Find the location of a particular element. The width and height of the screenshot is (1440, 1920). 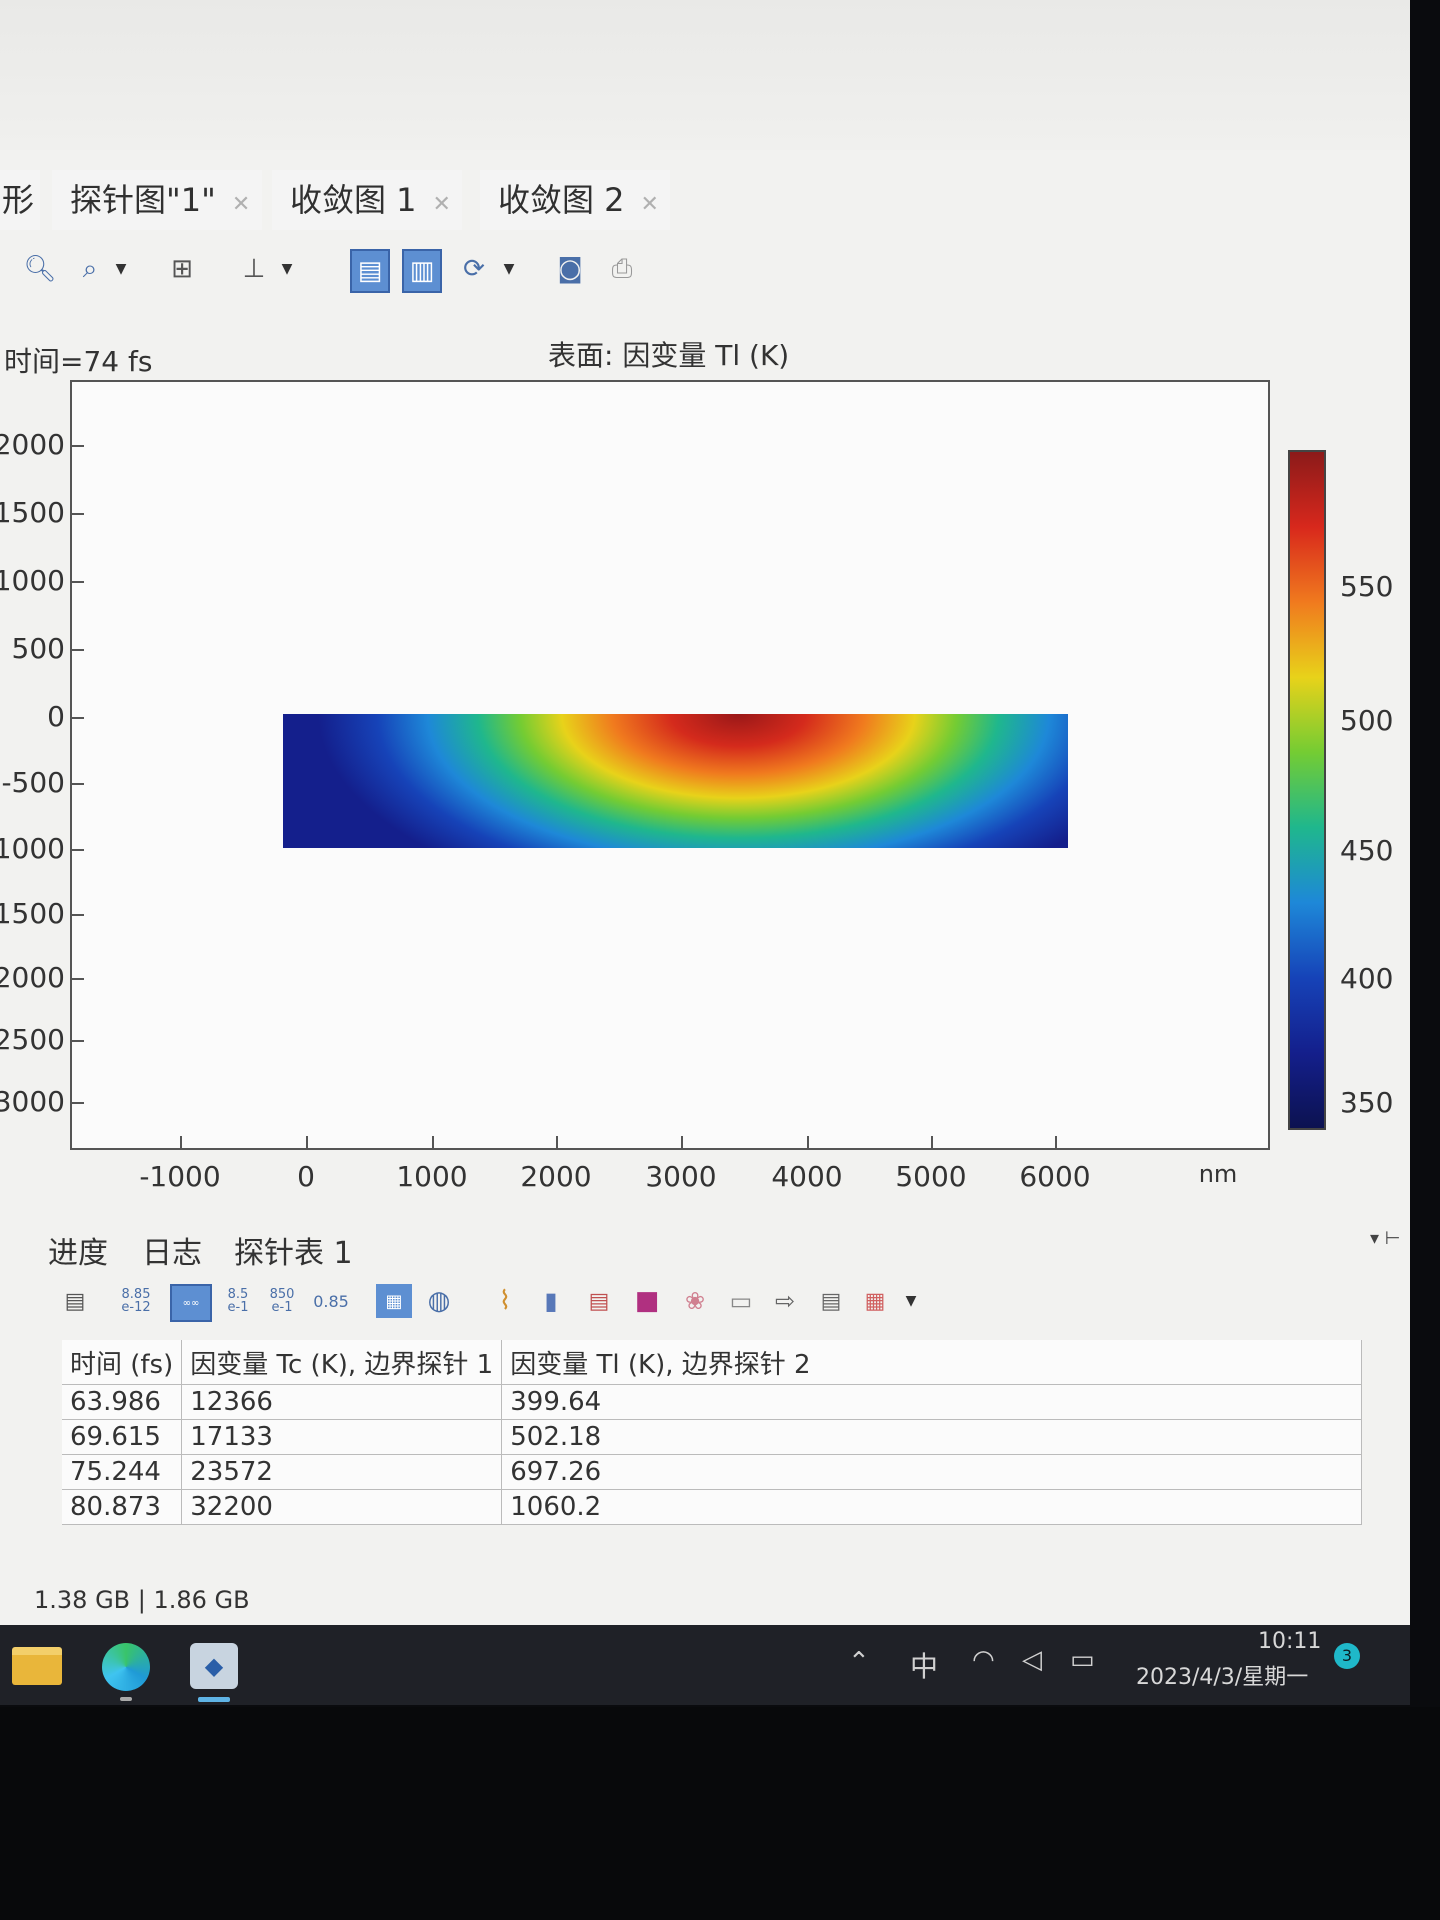

table-row: 69.615 17133 502.18 is located at coordinates (712, 1437).